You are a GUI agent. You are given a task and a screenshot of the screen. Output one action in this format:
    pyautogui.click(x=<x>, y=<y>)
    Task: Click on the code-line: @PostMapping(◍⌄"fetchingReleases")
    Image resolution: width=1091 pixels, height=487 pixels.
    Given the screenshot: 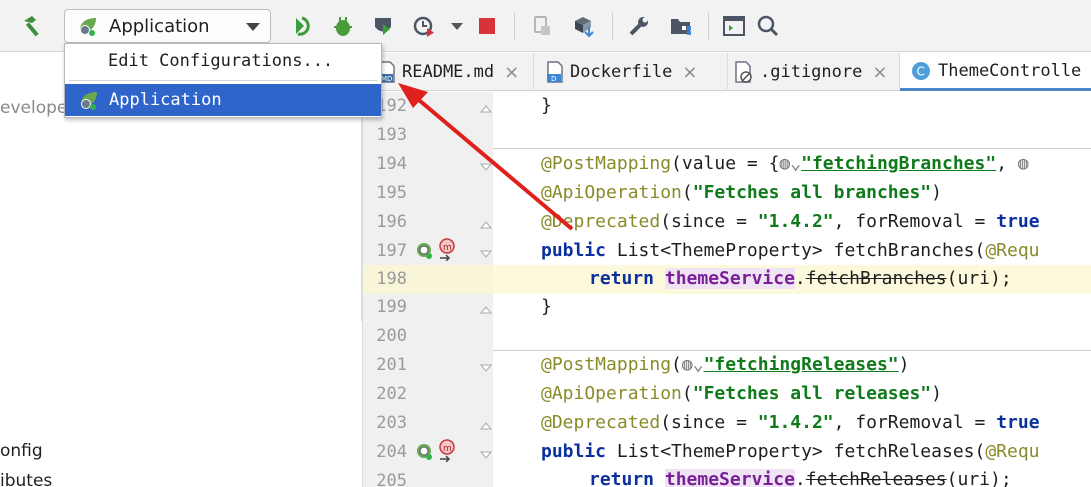 What is the action you would take?
    pyautogui.click(x=725, y=364)
    